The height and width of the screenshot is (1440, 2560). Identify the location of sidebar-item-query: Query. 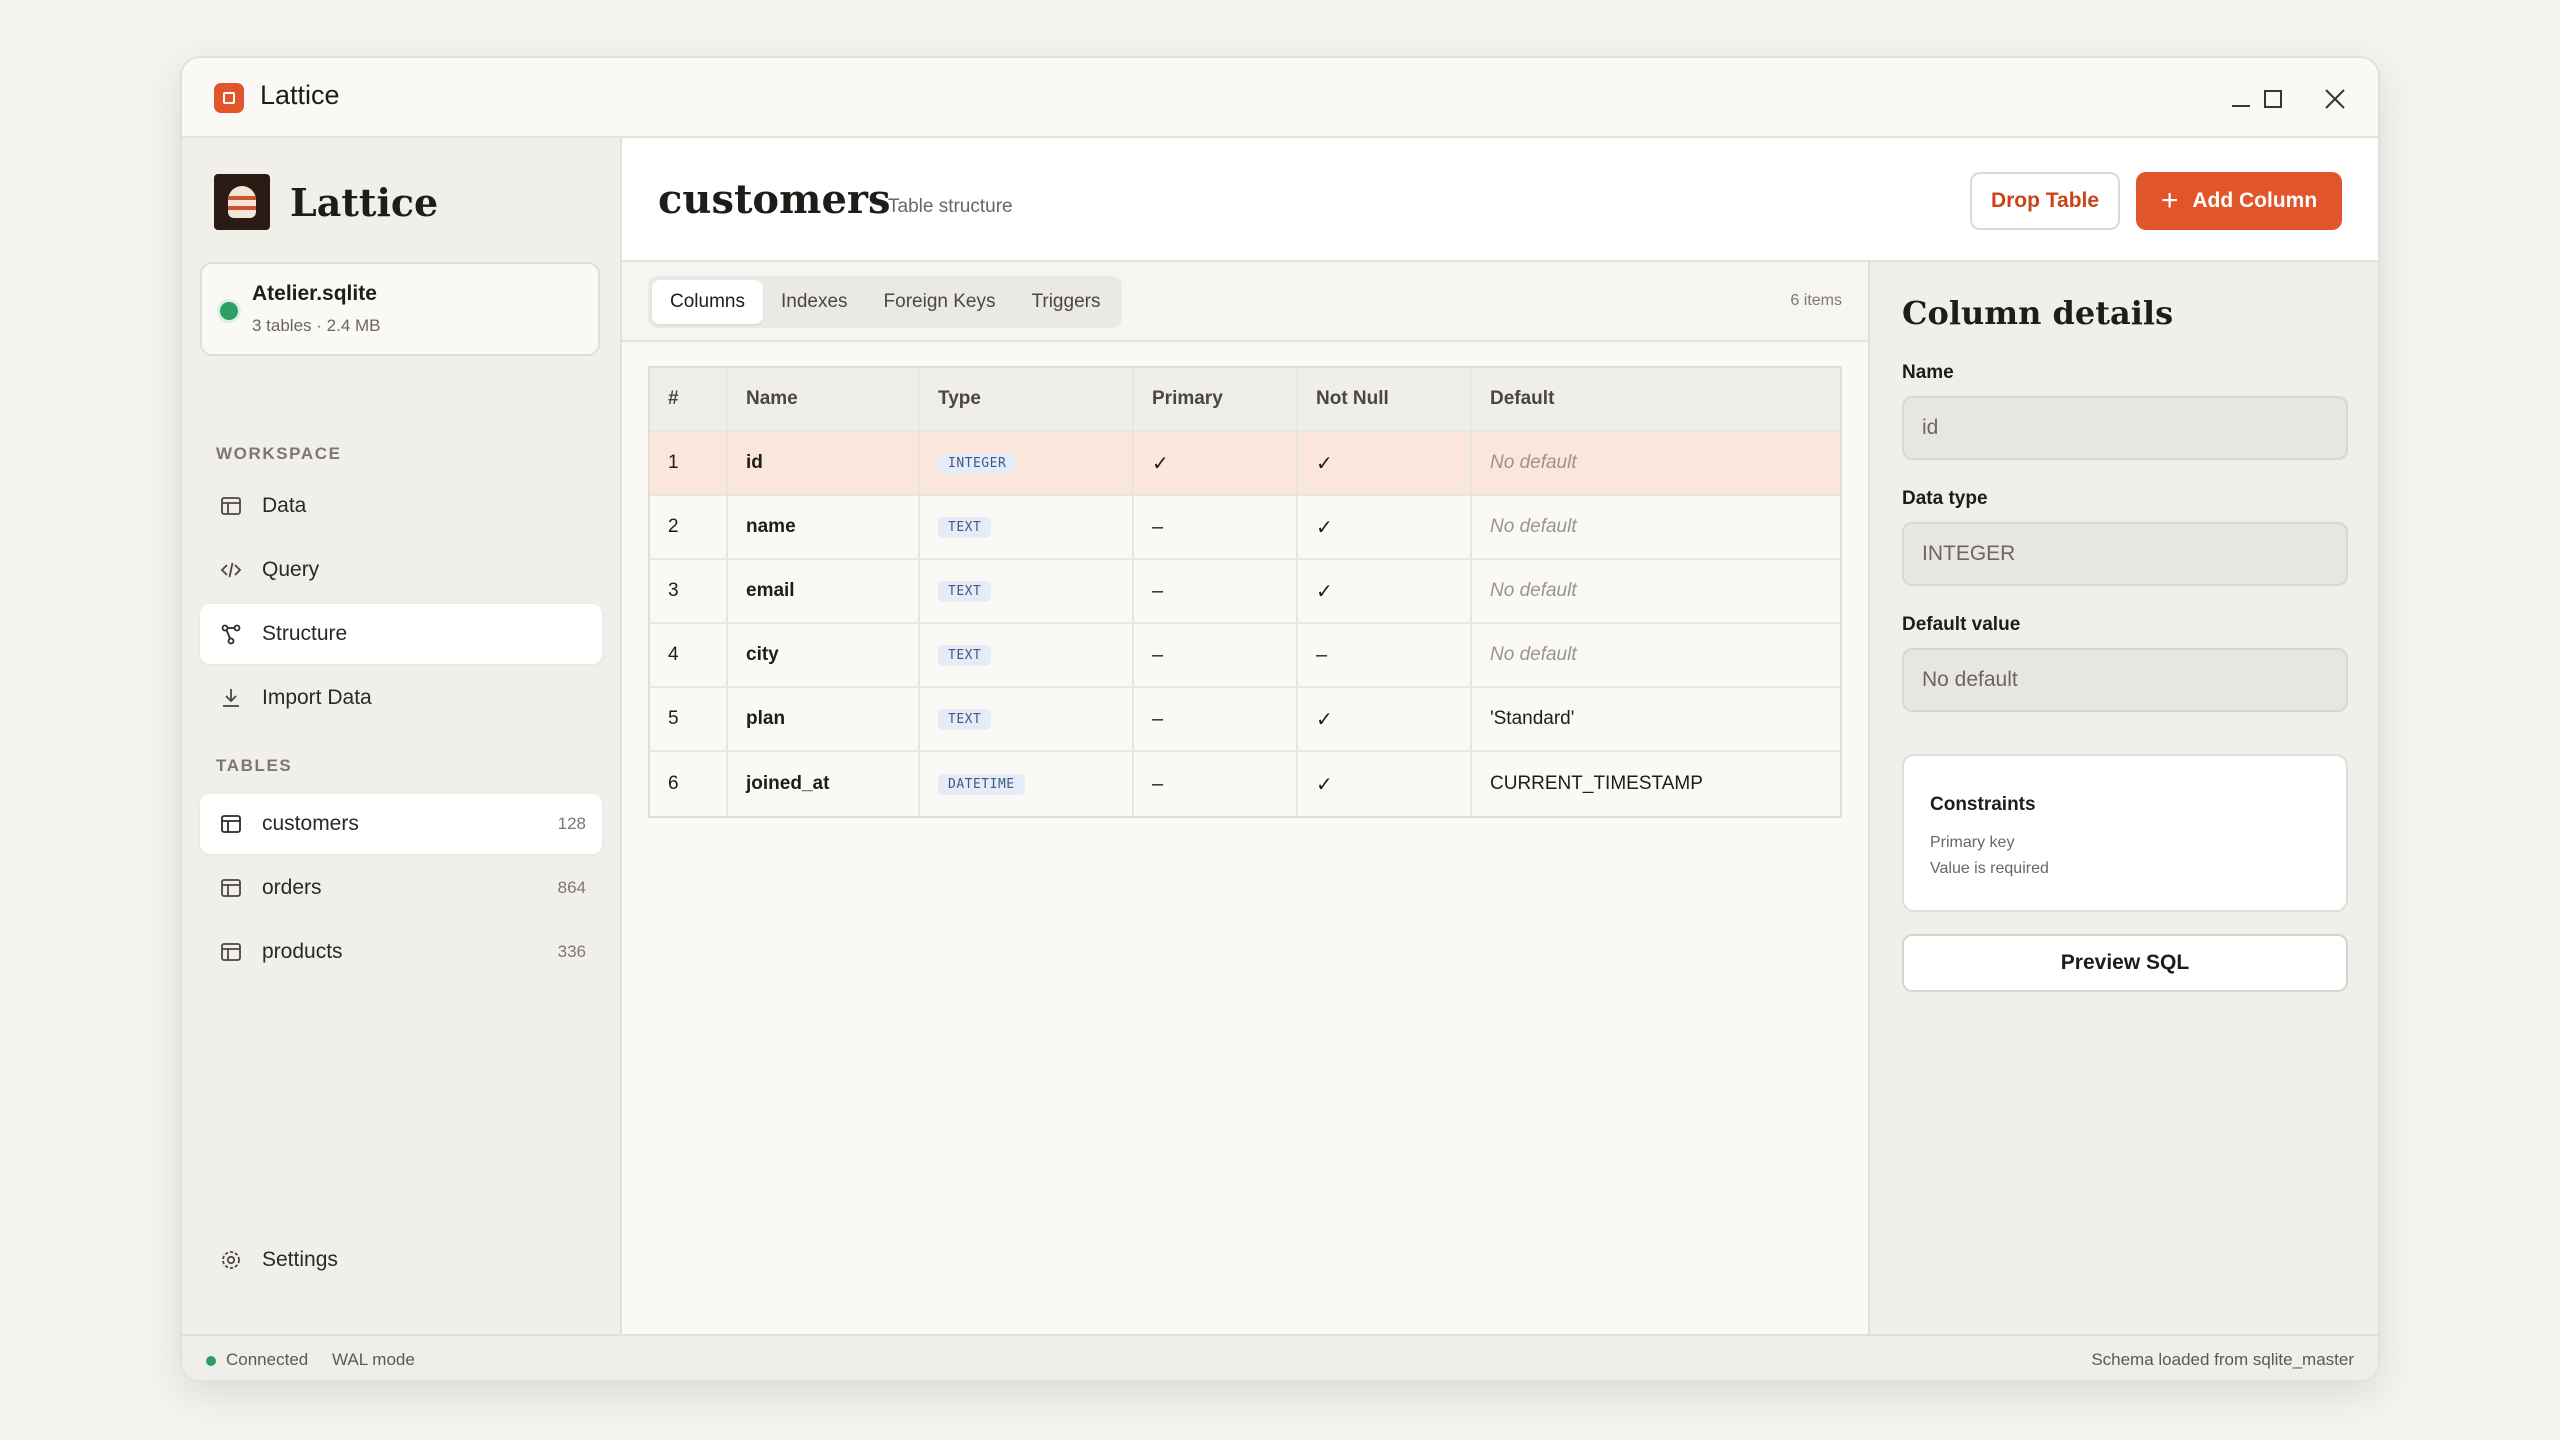
(401, 570).